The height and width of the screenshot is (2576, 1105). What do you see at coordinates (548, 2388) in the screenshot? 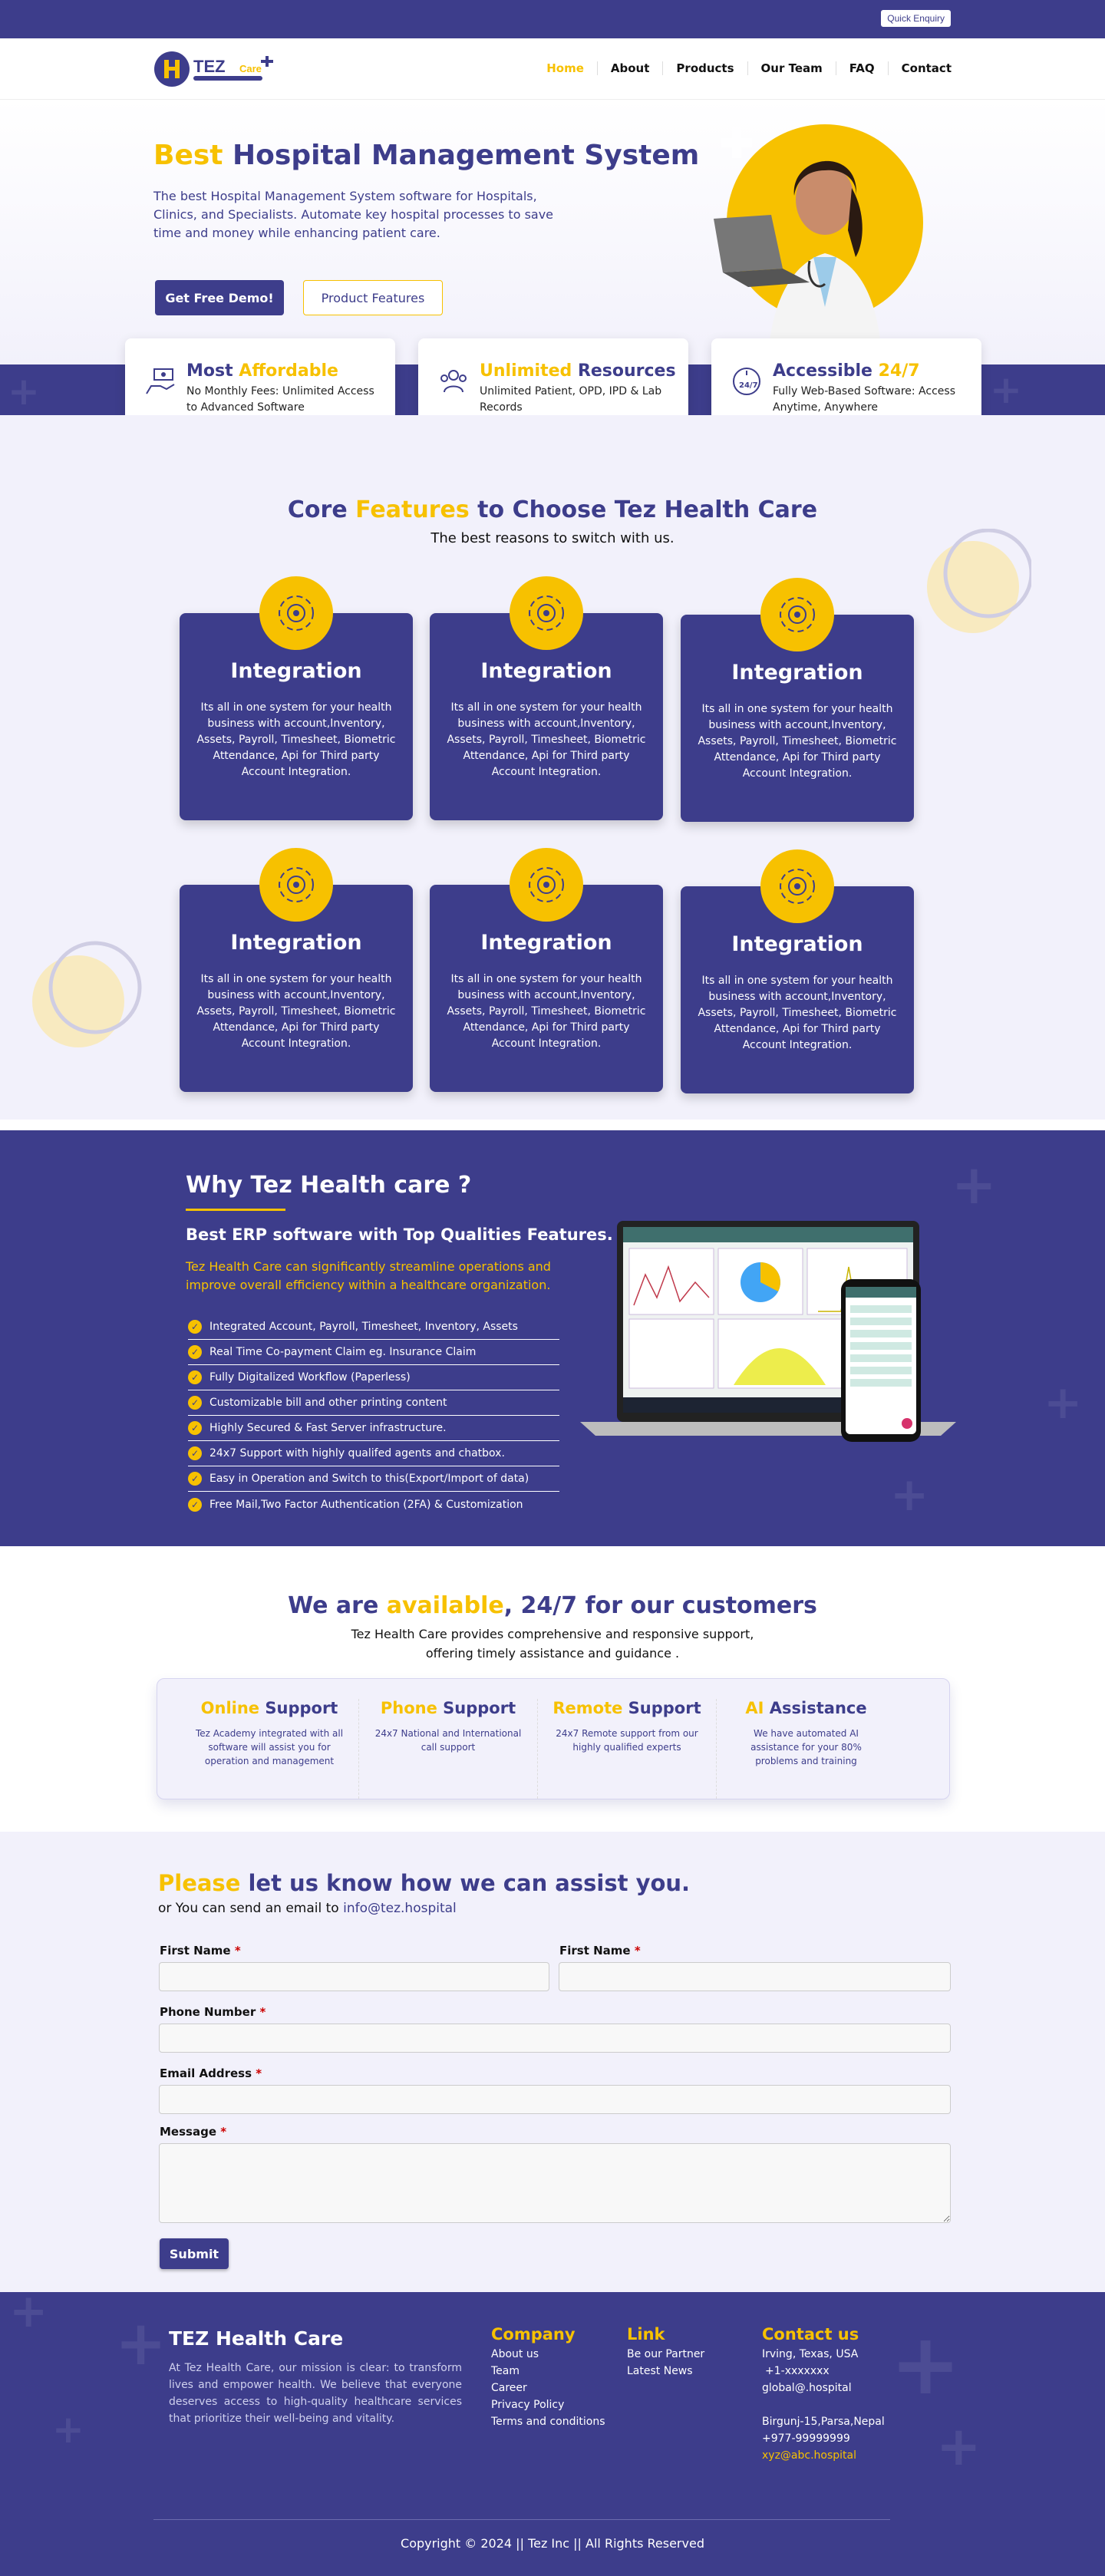
I see `footer-link-career: Career` at bounding box center [548, 2388].